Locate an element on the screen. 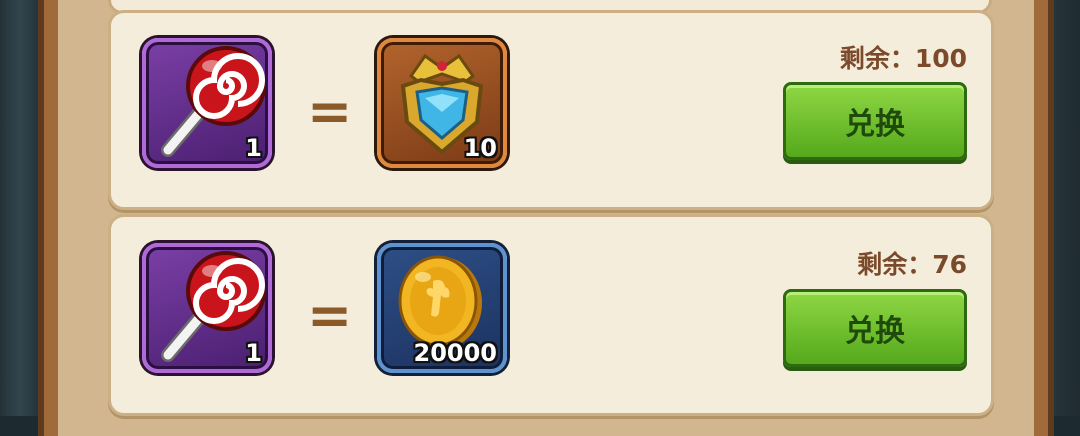  remaining-stock: 剩余：100 is located at coordinates (903, 58).